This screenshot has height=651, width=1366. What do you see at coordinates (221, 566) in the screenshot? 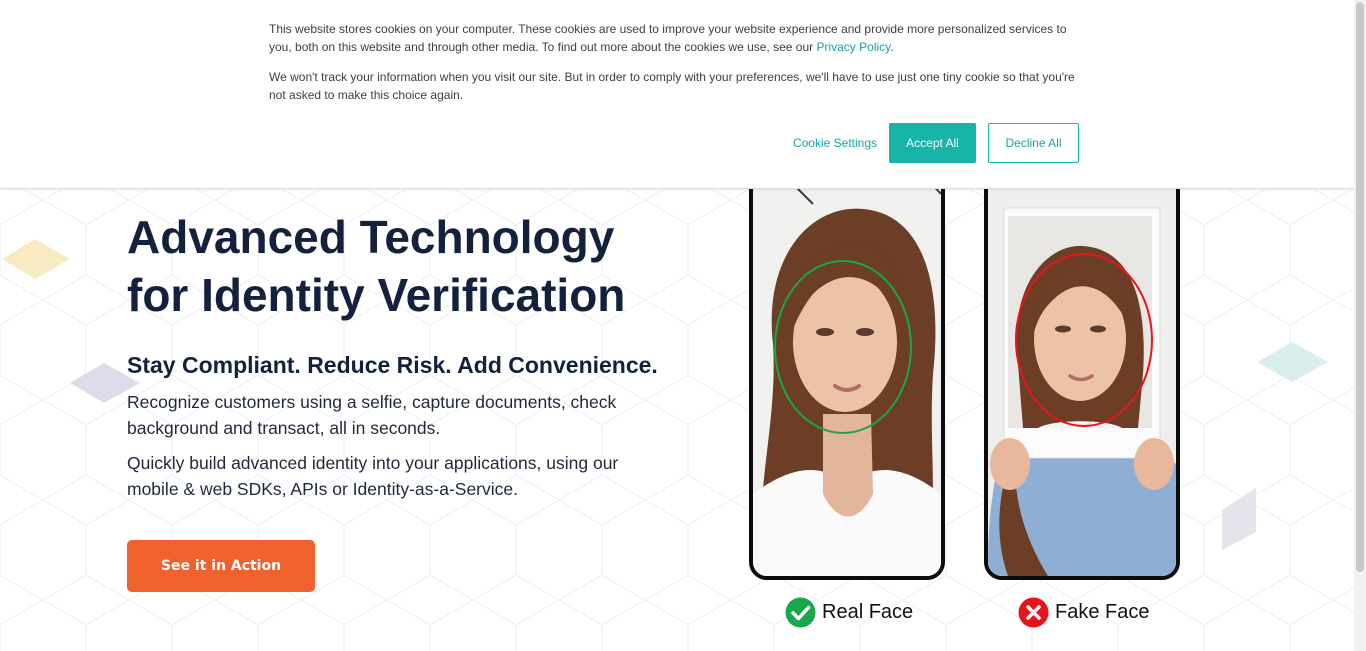
I see `see-it-in-action-button: See it in Action` at bounding box center [221, 566].